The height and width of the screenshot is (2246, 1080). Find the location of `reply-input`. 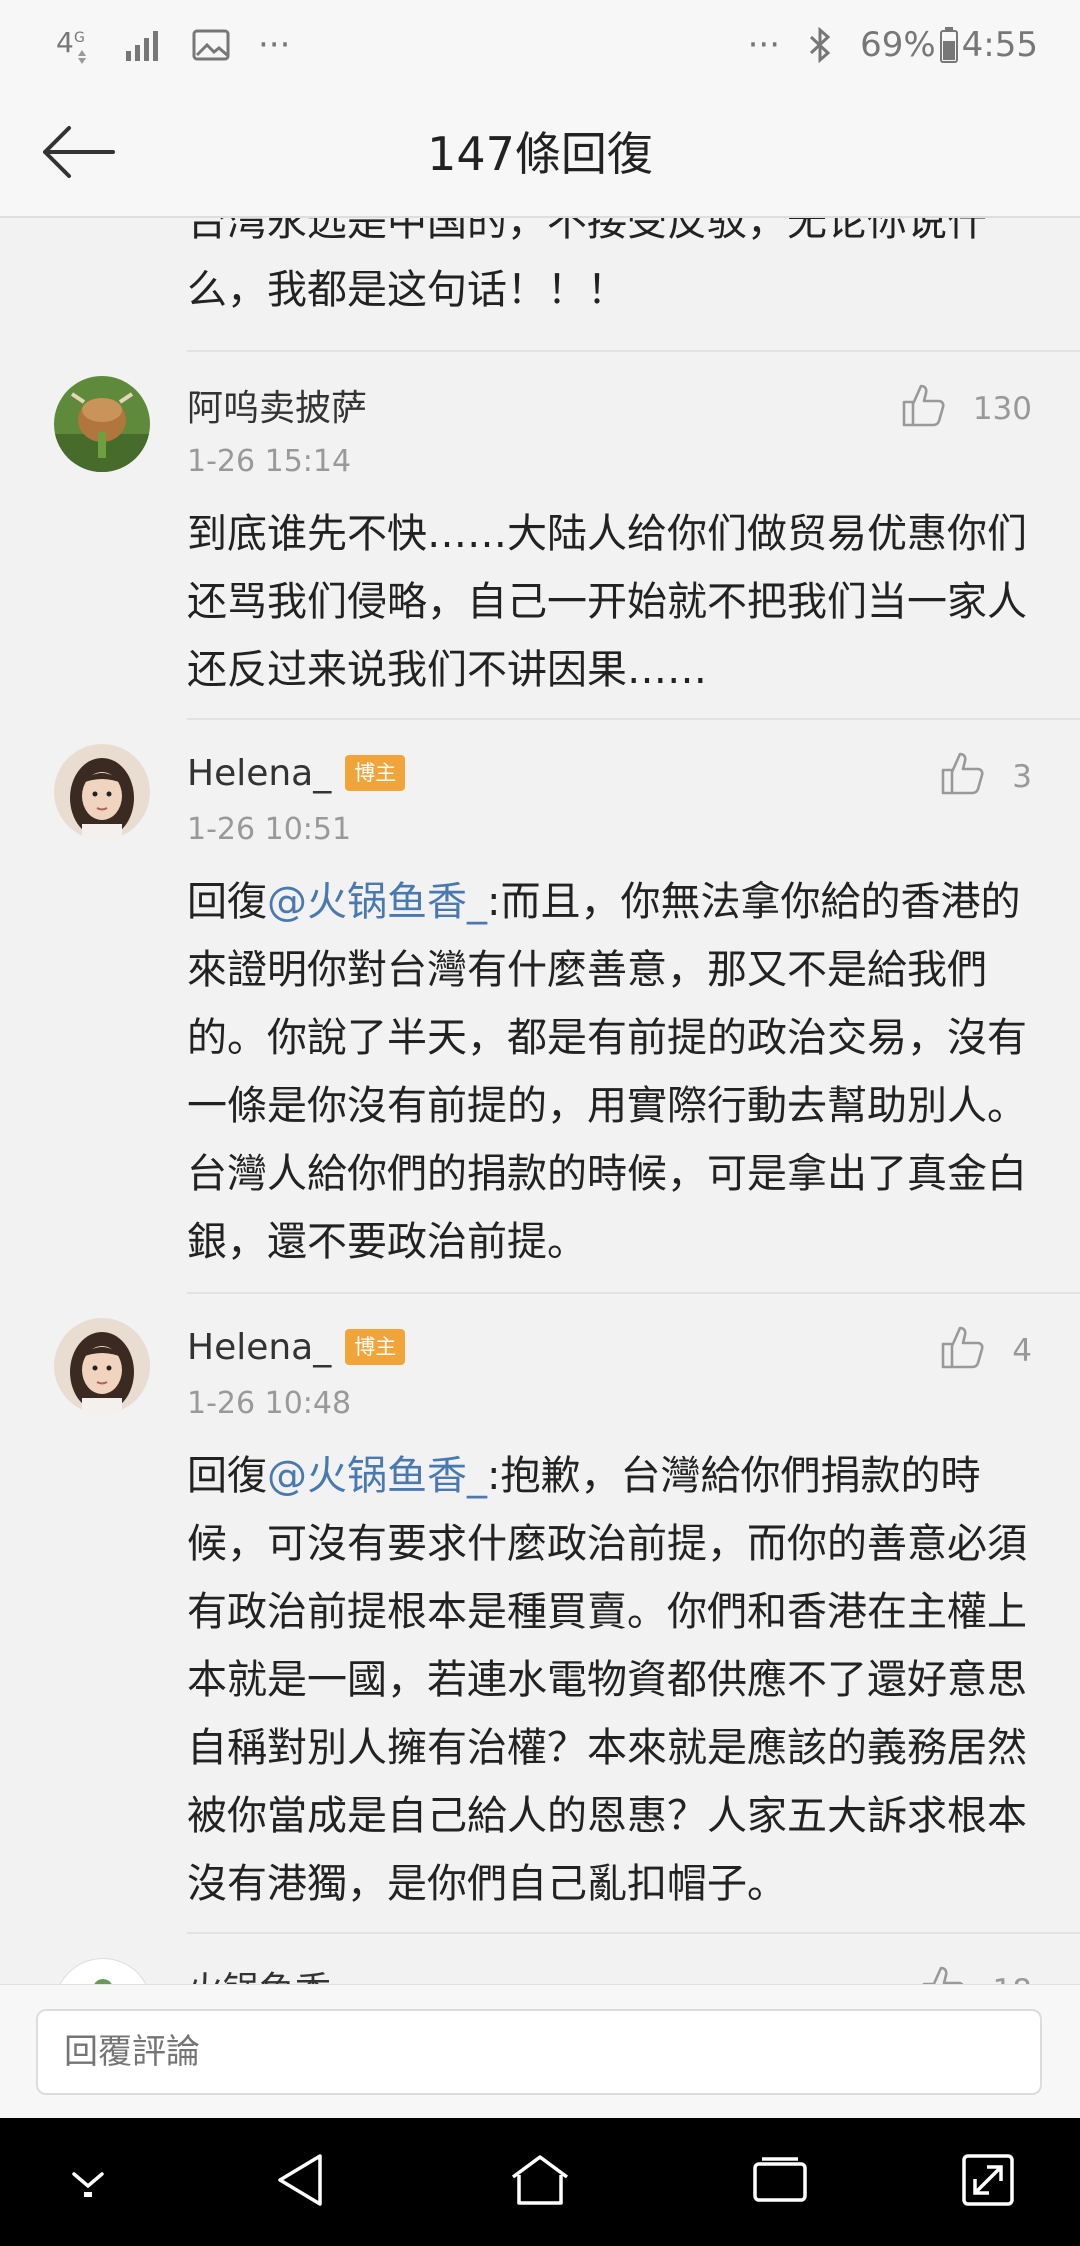

reply-input is located at coordinates (539, 2052).